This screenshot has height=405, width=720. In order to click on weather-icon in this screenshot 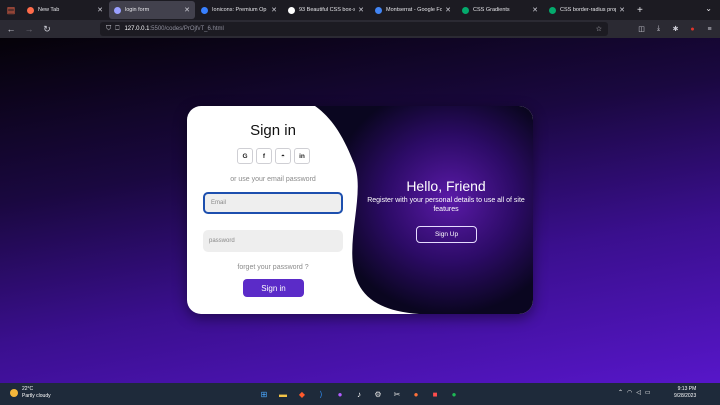, I will do `click(14, 393)`.